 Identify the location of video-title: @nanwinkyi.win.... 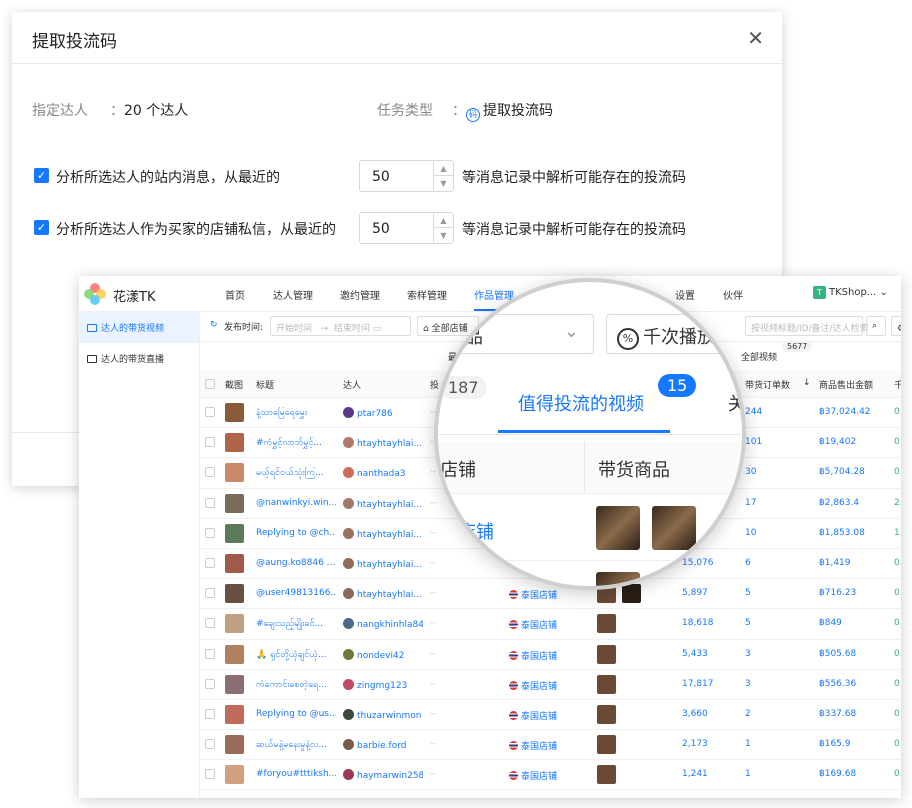
(296, 503).